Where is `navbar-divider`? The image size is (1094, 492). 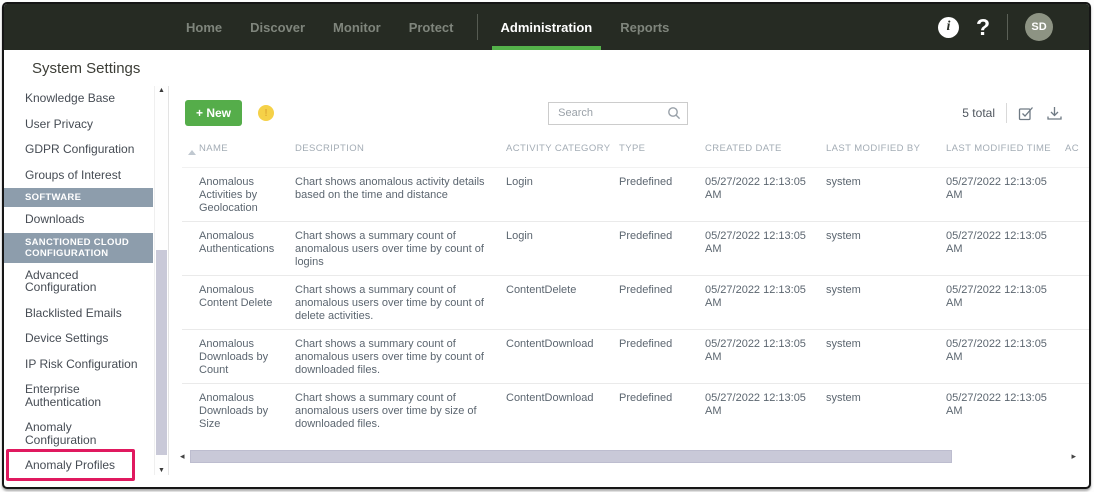 navbar-divider is located at coordinates (1007, 27).